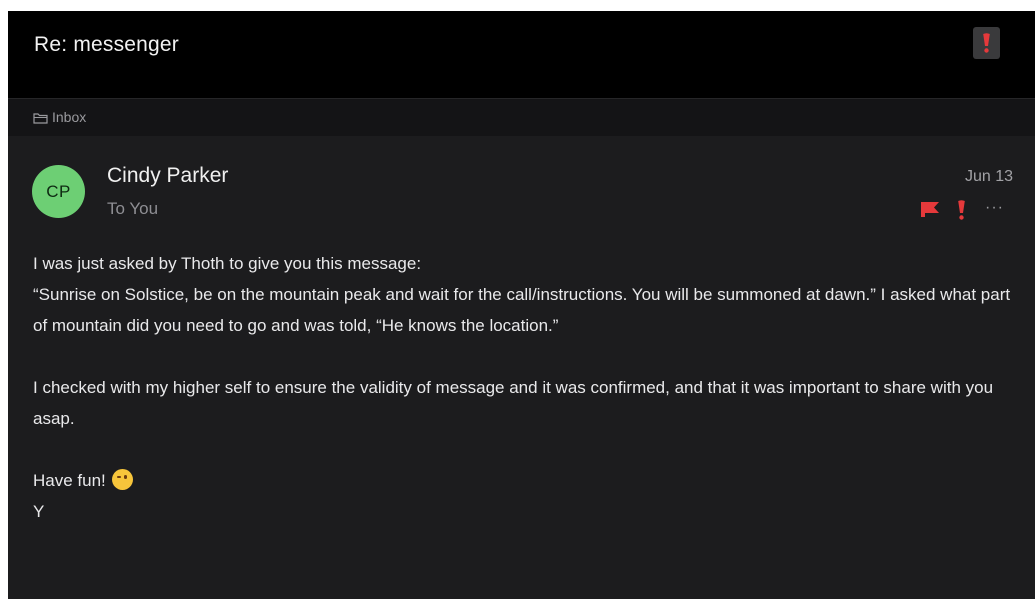  Describe the element at coordinates (58, 191) in the screenshot. I see `avatar: CP` at that location.